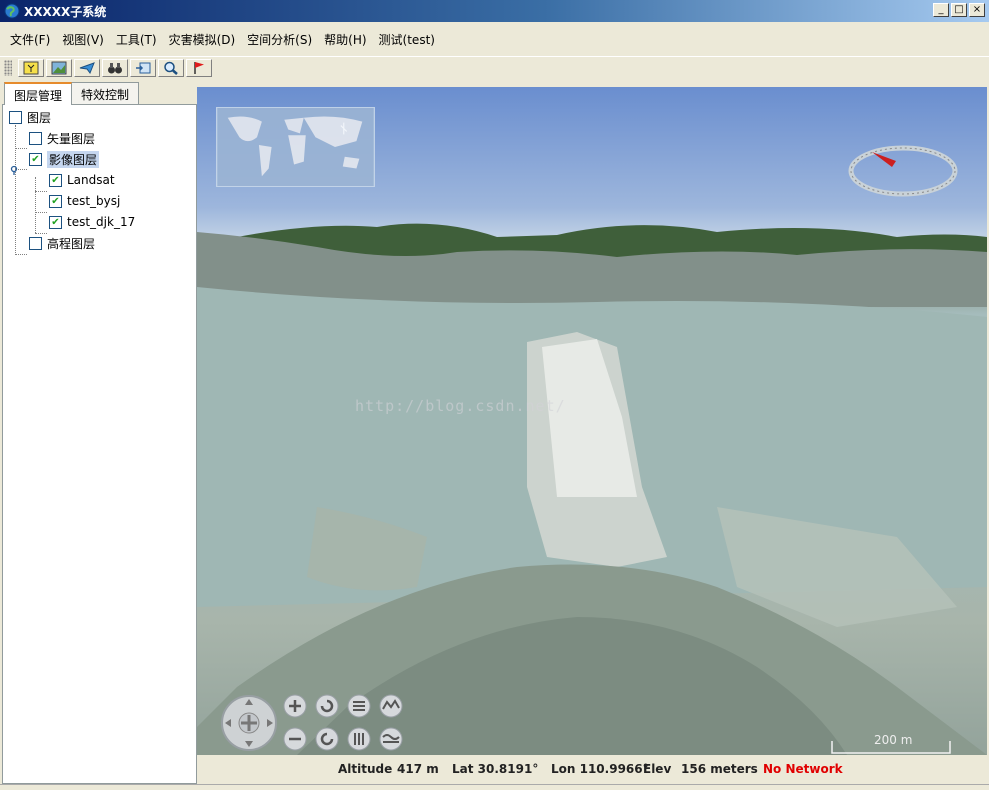 Image resolution: width=989 pixels, height=790 pixels. What do you see at coordinates (600, 769) in the screenshot?
I see `longitude-readout: Lon 110.9966°` at bounding box center [600, 769].